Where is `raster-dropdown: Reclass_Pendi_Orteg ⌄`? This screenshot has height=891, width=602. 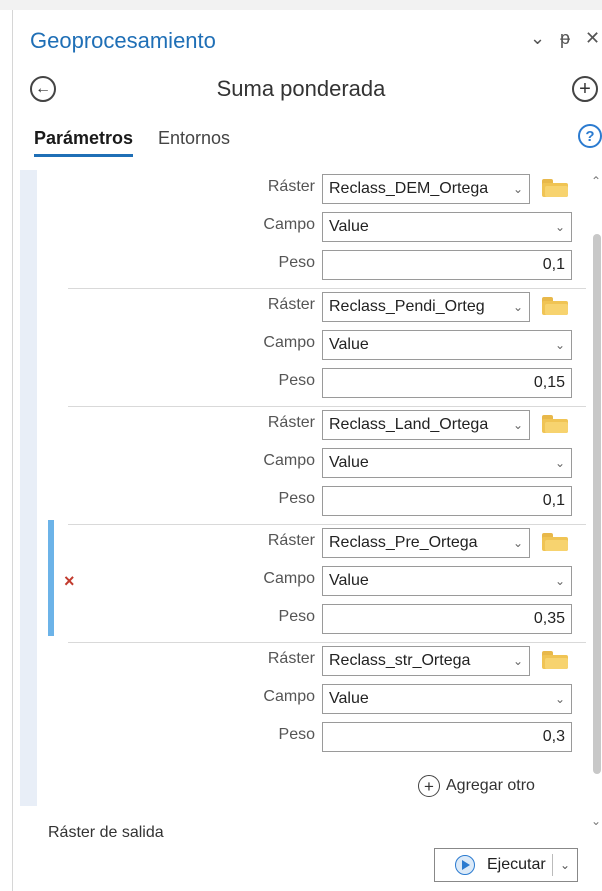
raster-dropdown: Reclass_Pendi_Orteg ⌄ is located at coordinates (426, 307).